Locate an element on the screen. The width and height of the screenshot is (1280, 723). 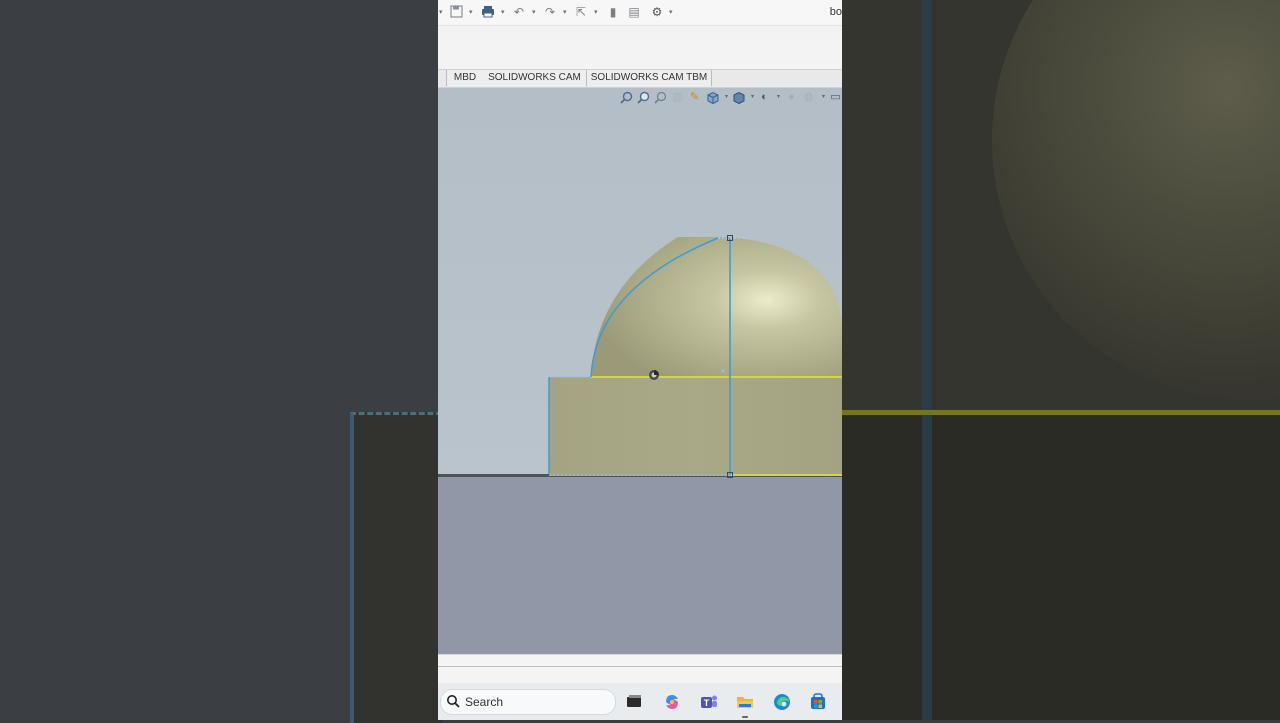
svg-text: T is located at coordinates (707, 703).